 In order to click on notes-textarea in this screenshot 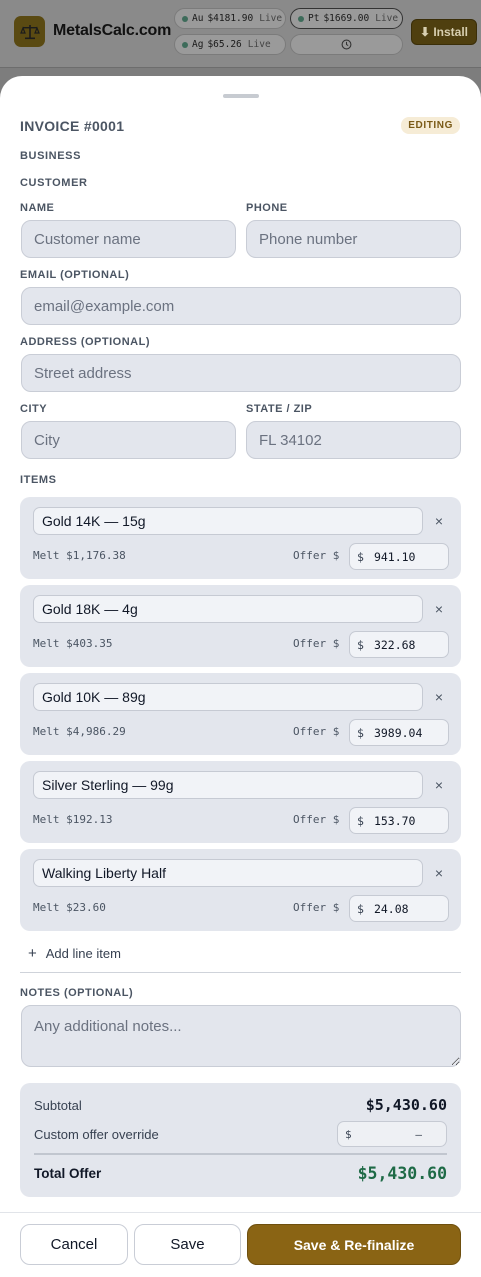, I will do `click(241, 1036)`.